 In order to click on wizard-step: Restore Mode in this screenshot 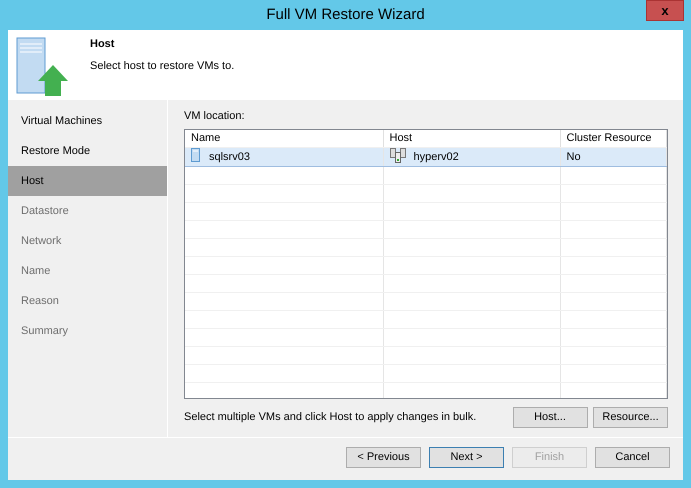, I will do `click(87, 151)`.